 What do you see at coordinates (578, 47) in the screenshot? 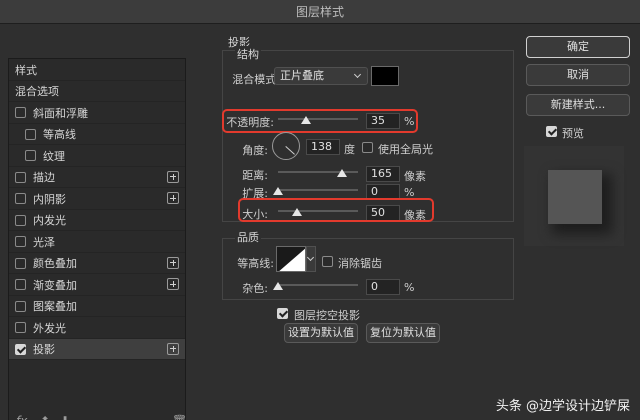
I see `ok-button: 确定` at bounding box center [578, 47].